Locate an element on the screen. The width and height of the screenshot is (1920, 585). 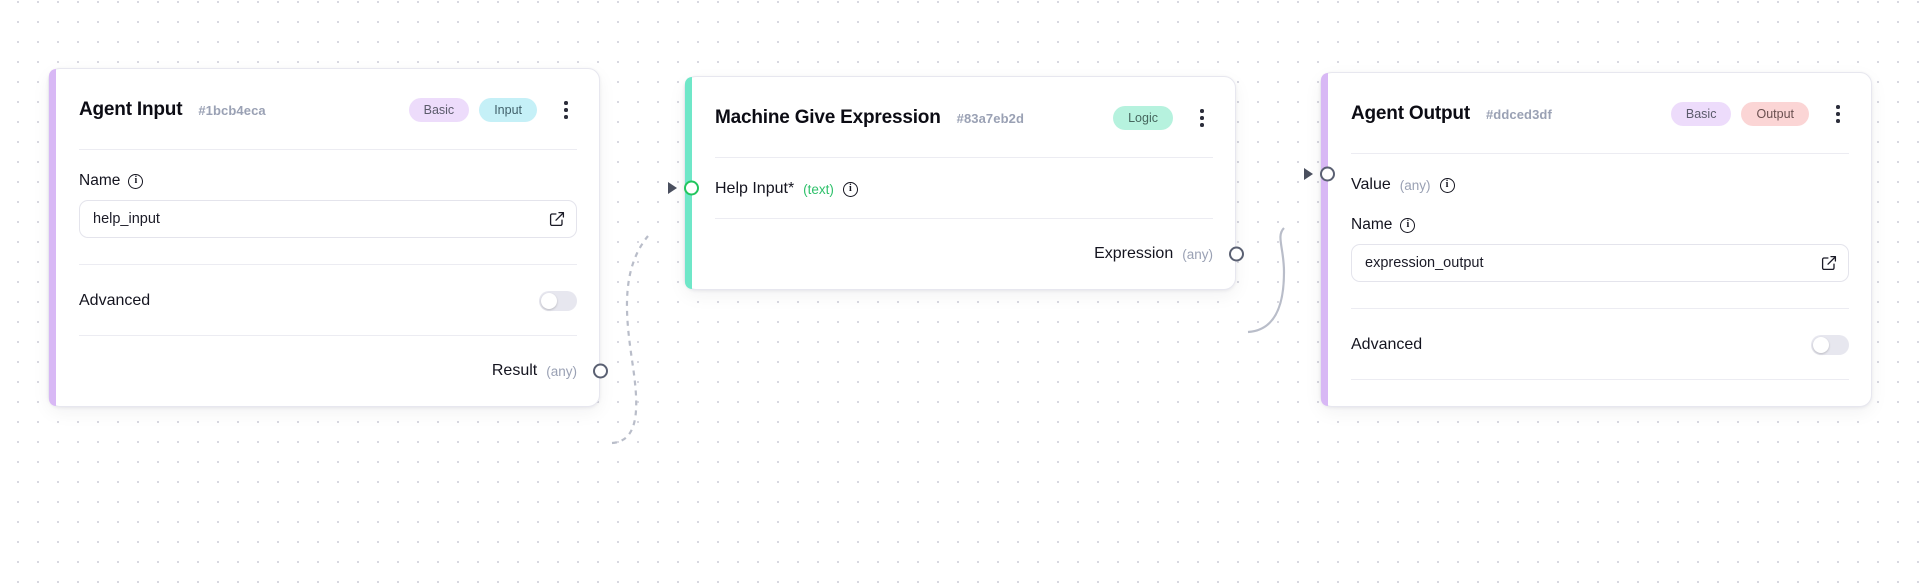
name-input: expression_output is located at coordinates (1600, 263).